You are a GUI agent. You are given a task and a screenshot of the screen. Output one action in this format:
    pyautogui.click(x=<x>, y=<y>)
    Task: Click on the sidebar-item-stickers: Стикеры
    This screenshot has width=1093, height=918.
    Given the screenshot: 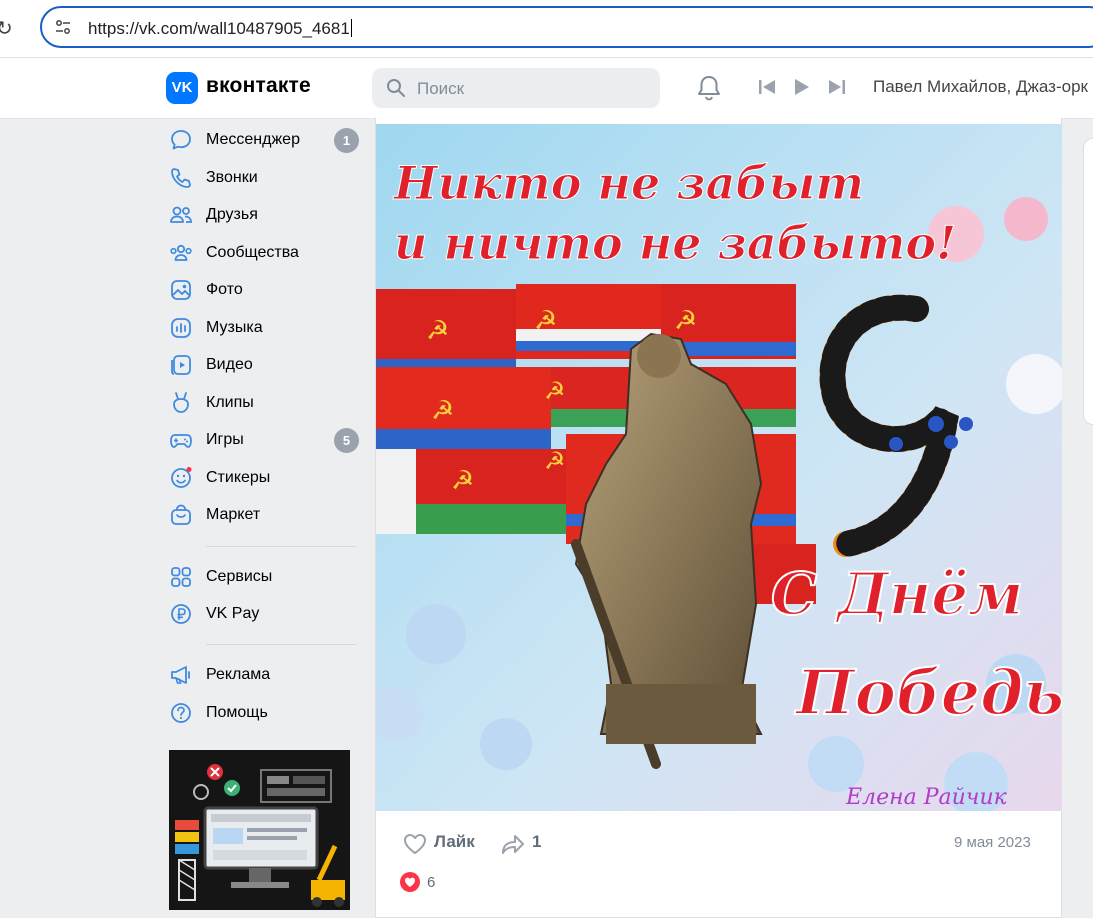 What is the action you would take?
    pyautogui.click(x=265, y=478)
    